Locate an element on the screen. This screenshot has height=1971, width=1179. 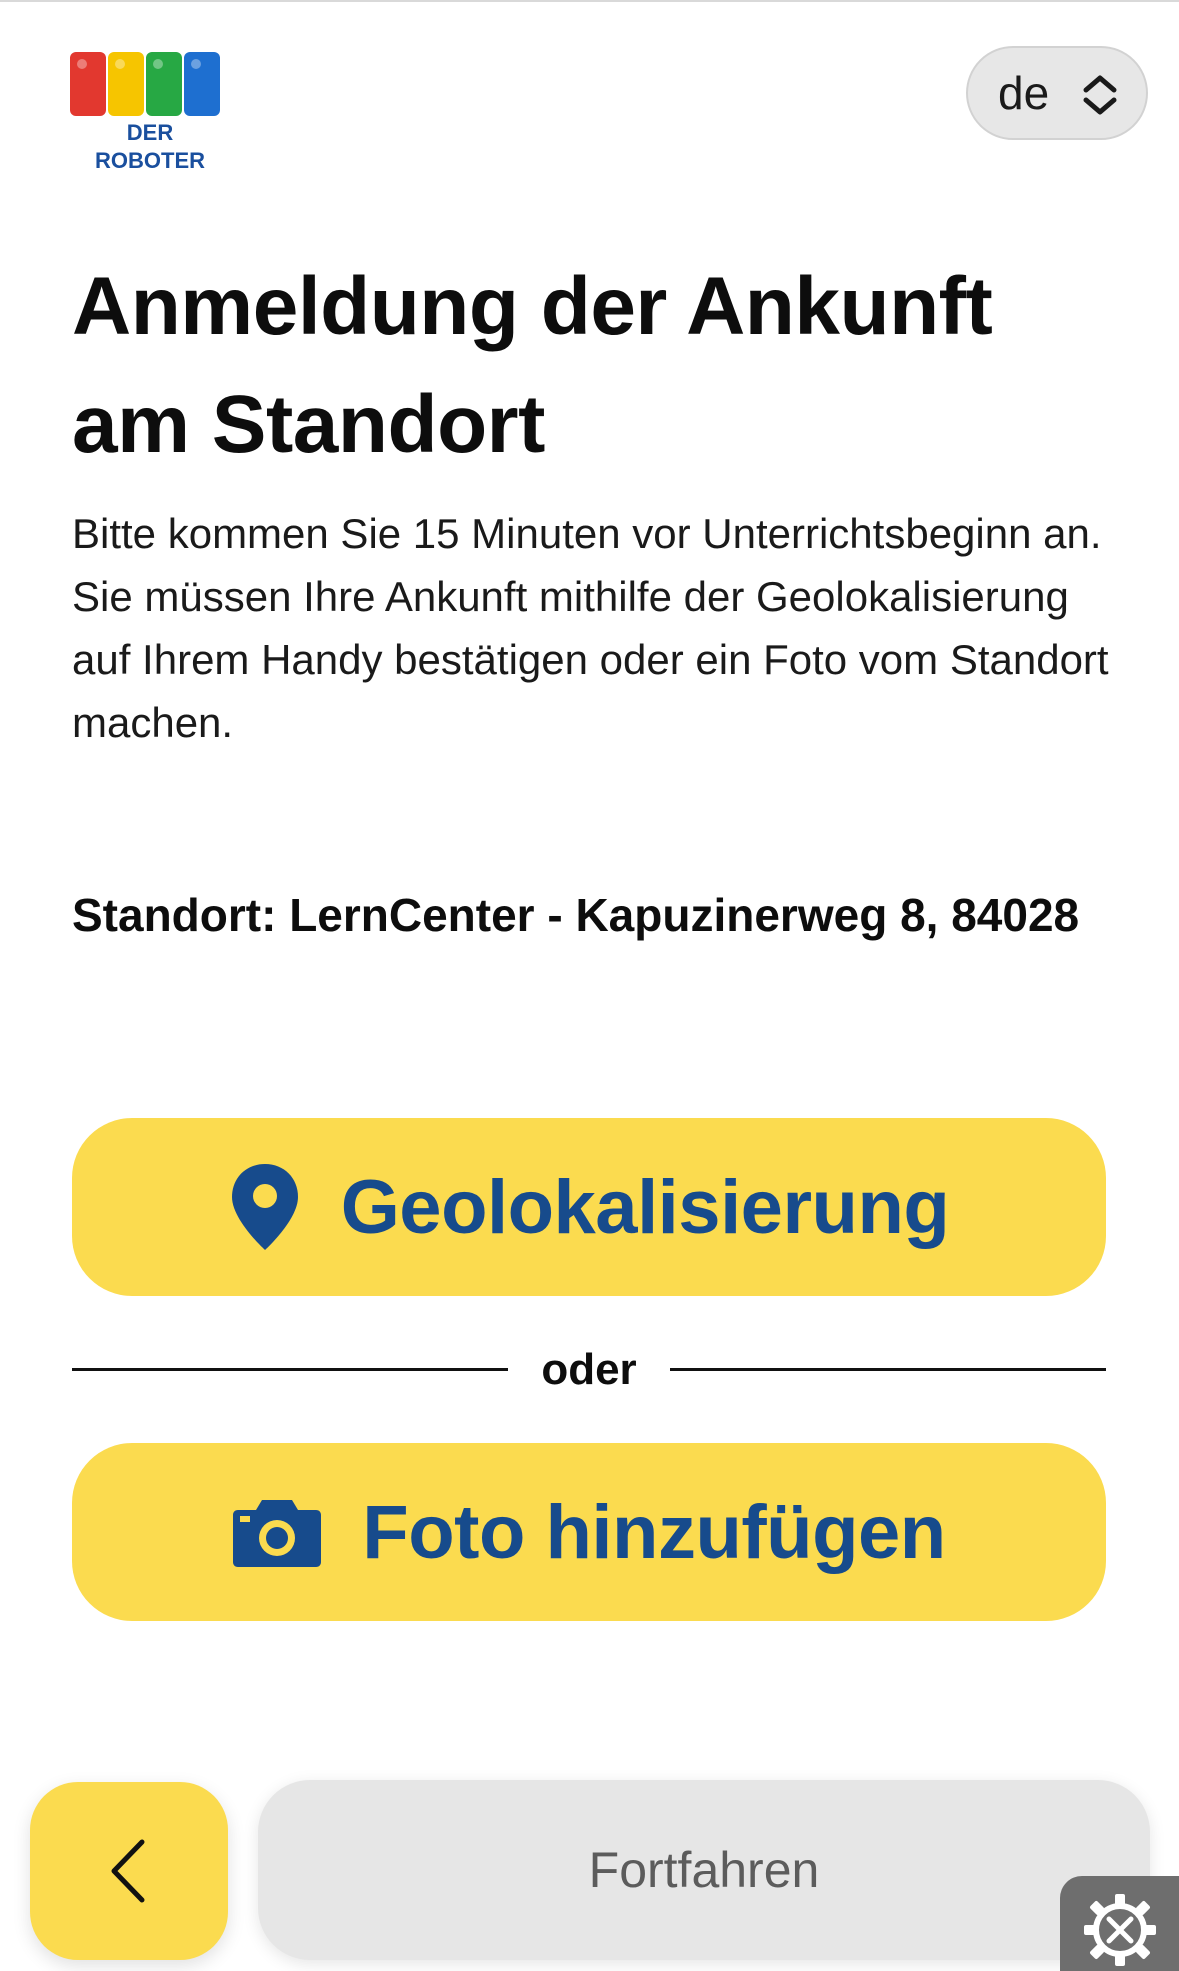
or-divider: oder is located at coordinates (589, 1370).